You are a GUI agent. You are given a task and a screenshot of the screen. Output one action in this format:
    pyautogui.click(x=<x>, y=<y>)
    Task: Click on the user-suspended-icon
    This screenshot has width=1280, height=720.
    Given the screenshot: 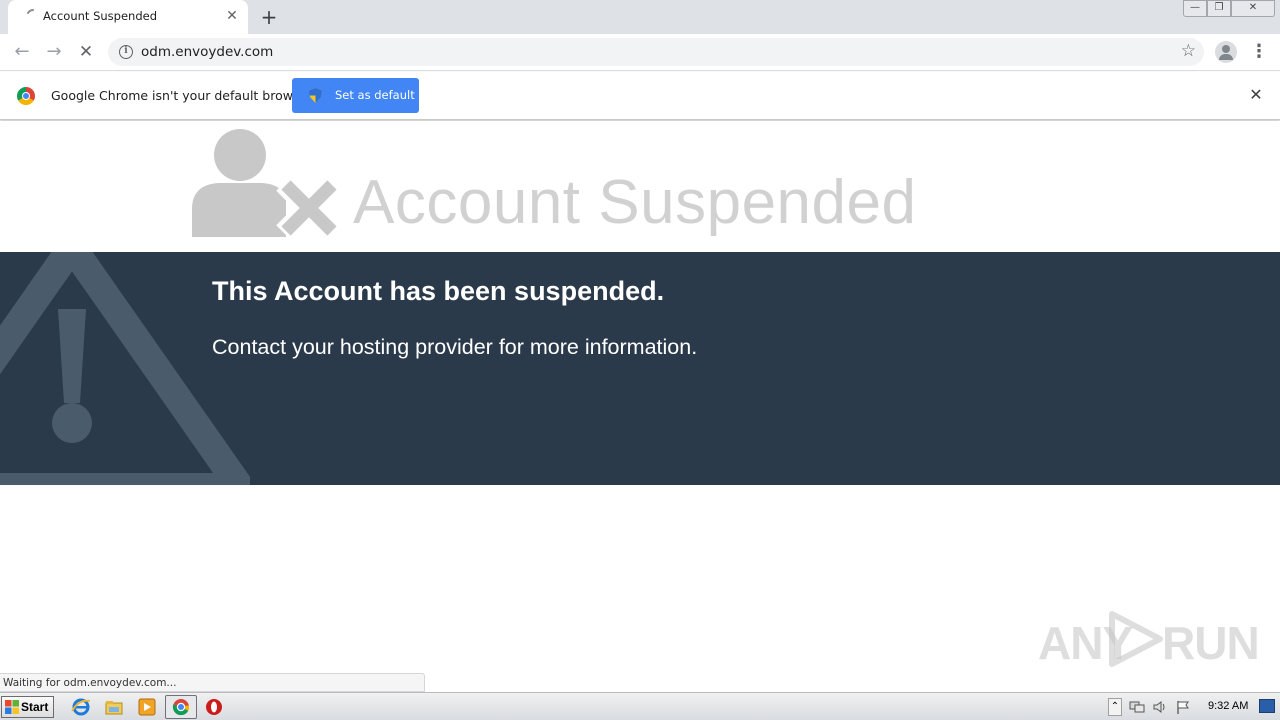 What is the action you would take?
    pyautogui.click(x=266, y=184)
    